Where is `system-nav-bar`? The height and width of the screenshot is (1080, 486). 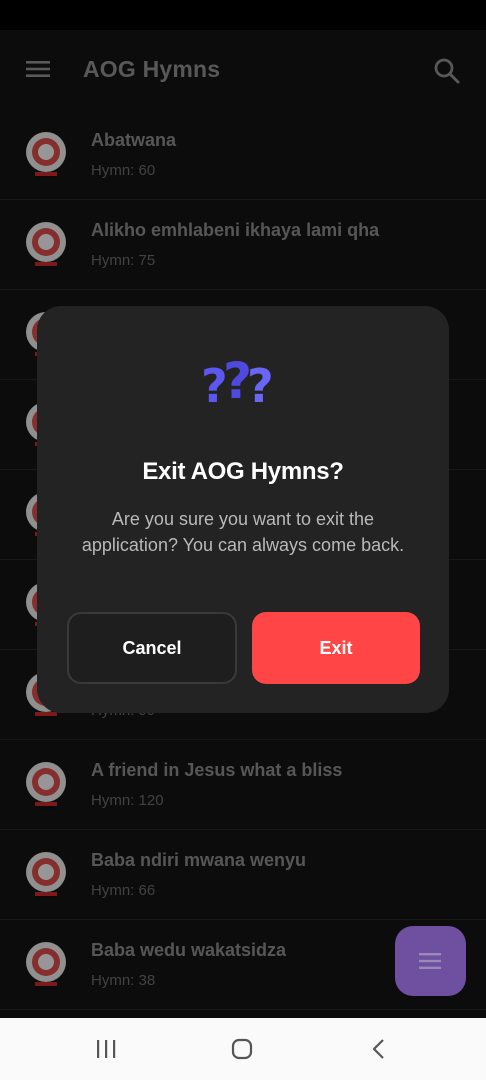 system-nav-bar is located at coordinates (243, 1049).